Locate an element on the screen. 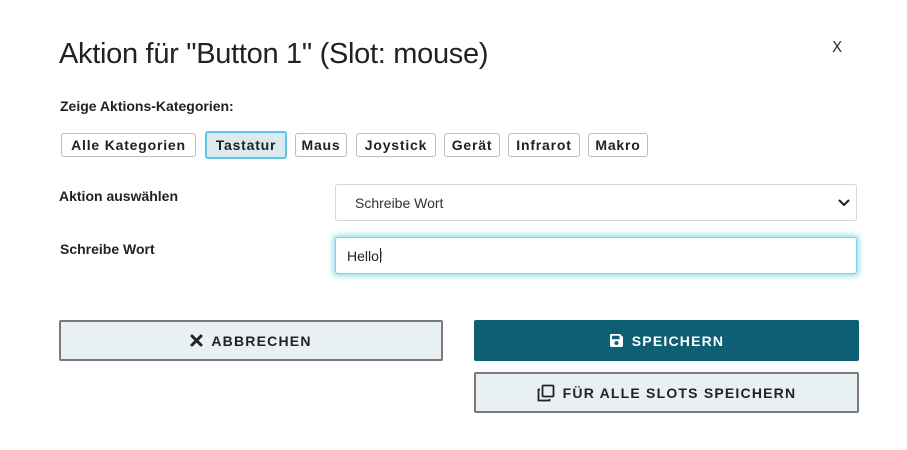 Image resolution: width=907 pixels, height=450 pixels. dialog-title: Aktion für "Button 1" (Slot: mouse) is located at coordinates (274, 54).